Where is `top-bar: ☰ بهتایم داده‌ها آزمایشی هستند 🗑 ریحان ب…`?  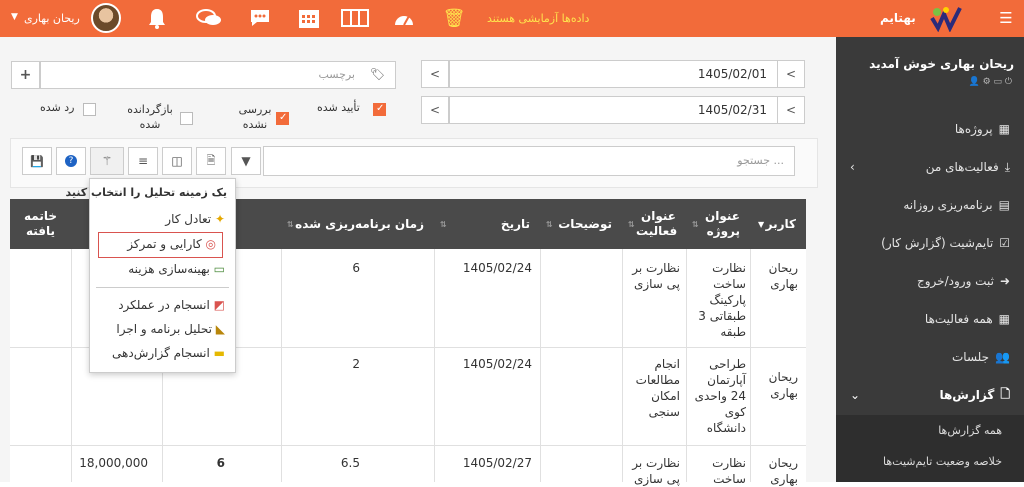
top-bar: ☰ بهتایم داده‌ها آزمایشی هستند 🗑 ریحان ب… is located at coordinates (512, 18).